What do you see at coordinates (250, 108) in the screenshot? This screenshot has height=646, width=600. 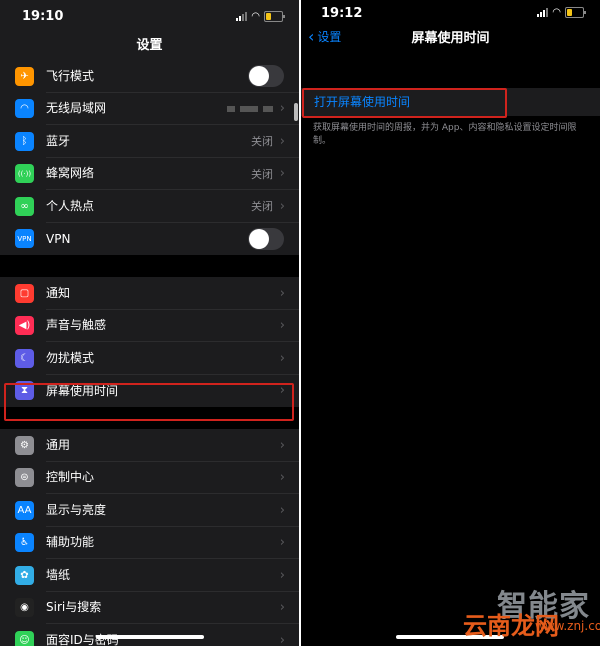 I see `wifi-network-name-redacted` at bounding box center [250, 108].